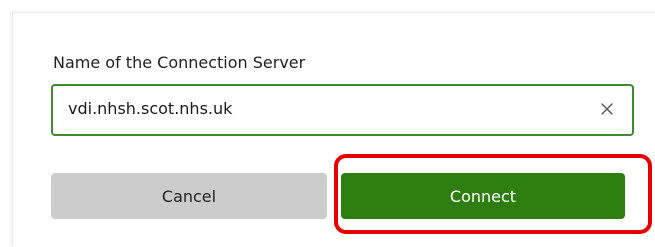 This screenshot has height=247, width=655. Describe the element at coordinates (607, 109) in the screenshot. I see `close-icon` at that location.